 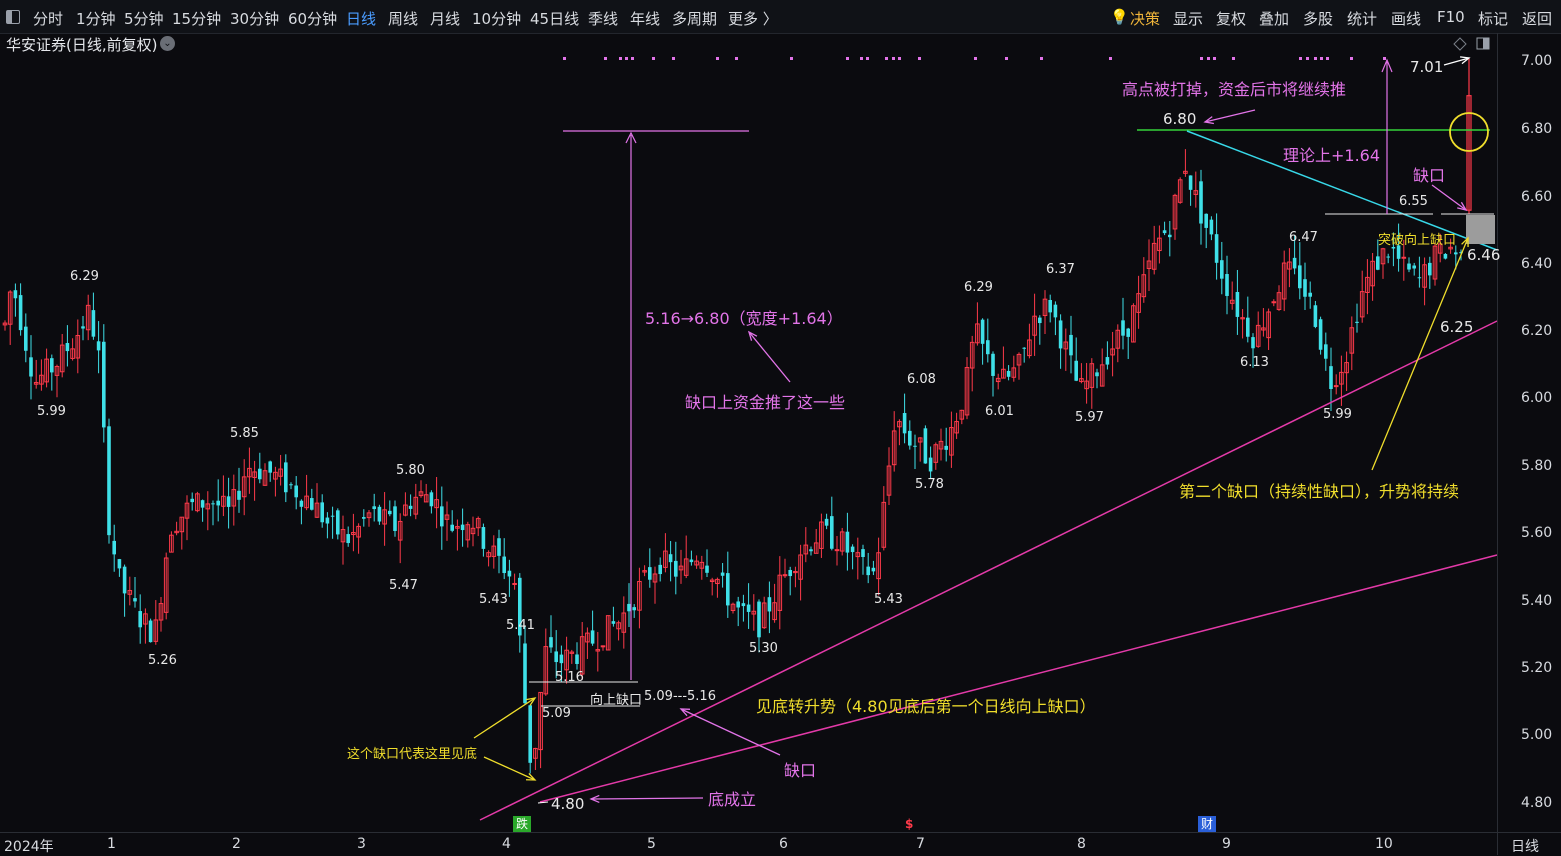 I want to click on display-button: 显示, so click(x=1188, y=18).